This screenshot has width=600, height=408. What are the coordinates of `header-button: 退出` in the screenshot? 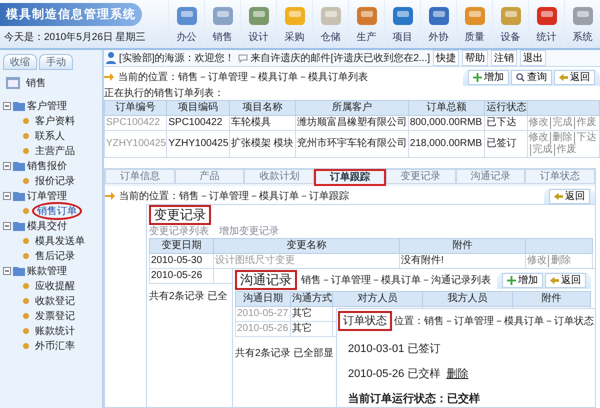 It's located at (533, 58).